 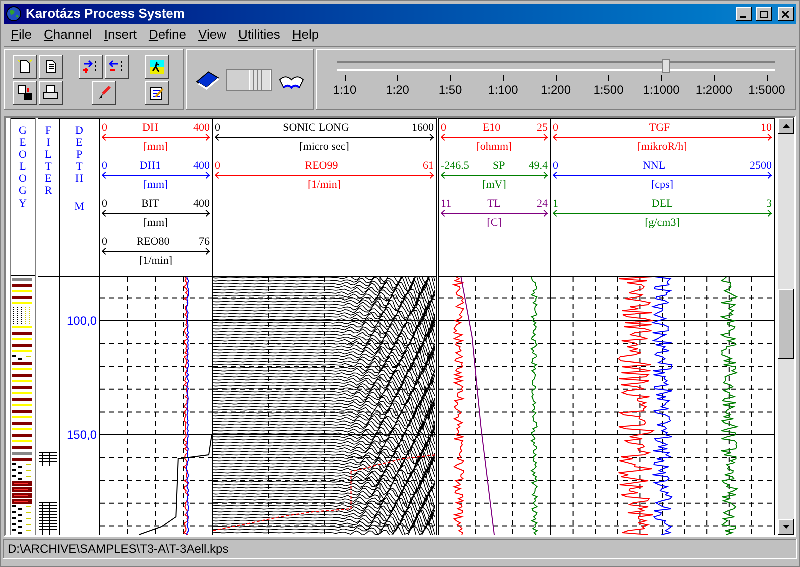 What do you see at coordinates (786, 527) in the screenshot?
I see `down-arrow-icon` at bounding box center [786, 527].